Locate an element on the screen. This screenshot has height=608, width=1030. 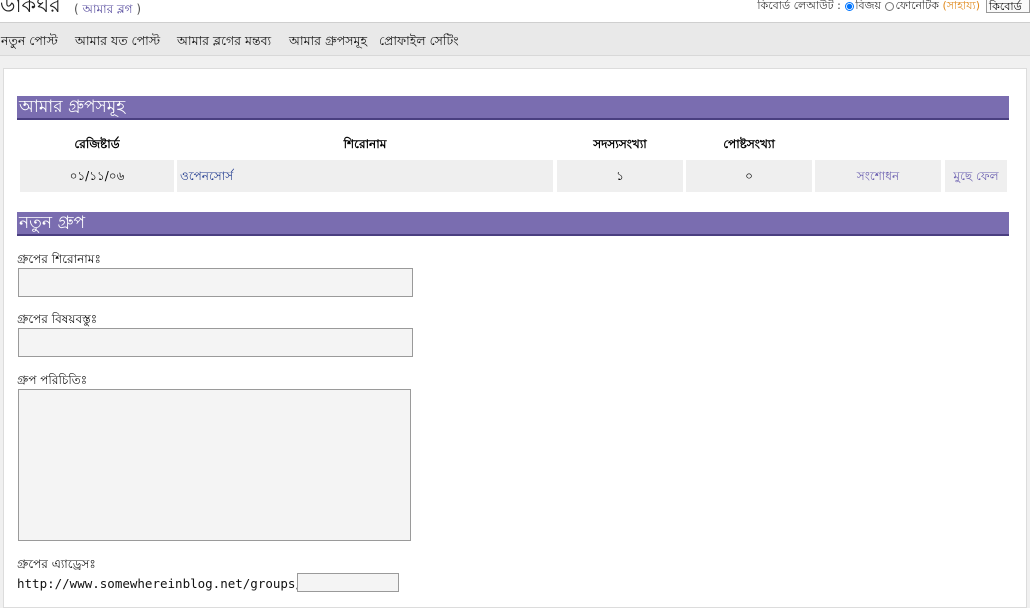
keyboard-layout-selector: কিবোর্ড লেআউট : বিজয় ফোনেটিক (সাহায্য) is located at coordinates (868, 8).